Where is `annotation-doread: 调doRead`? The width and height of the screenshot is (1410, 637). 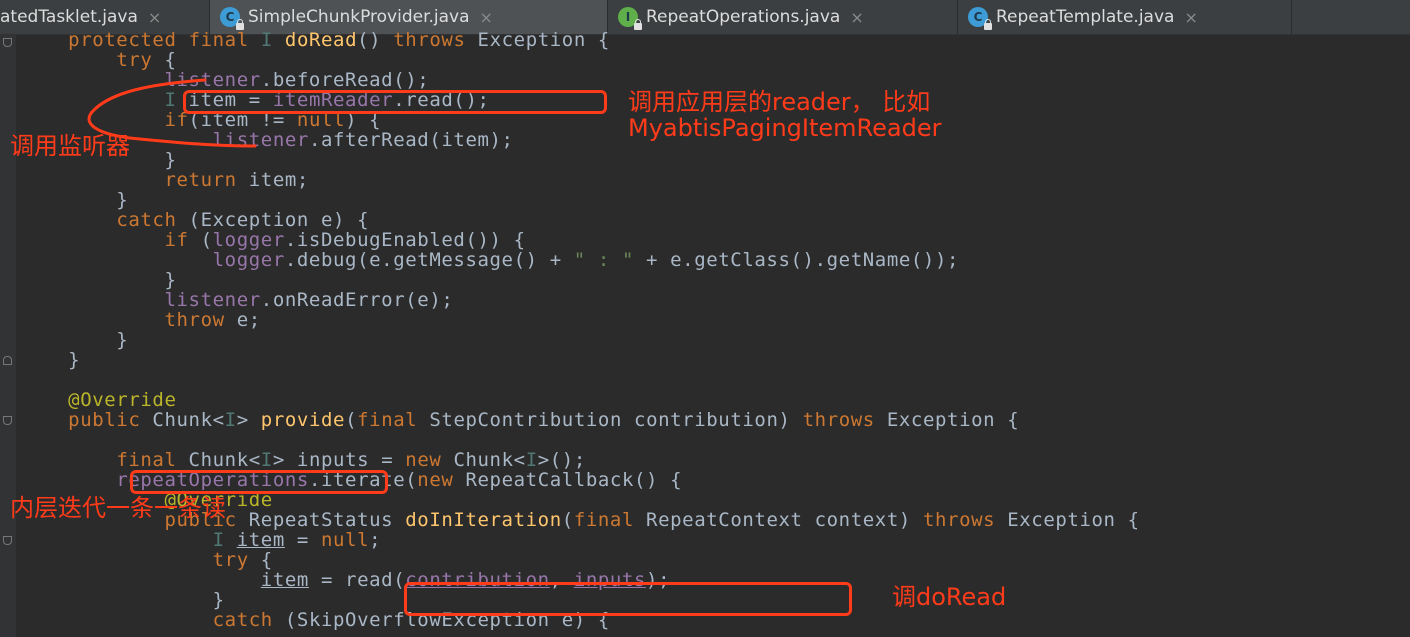 annotation-doread: 调doRead is located at coordinates (949, 597).